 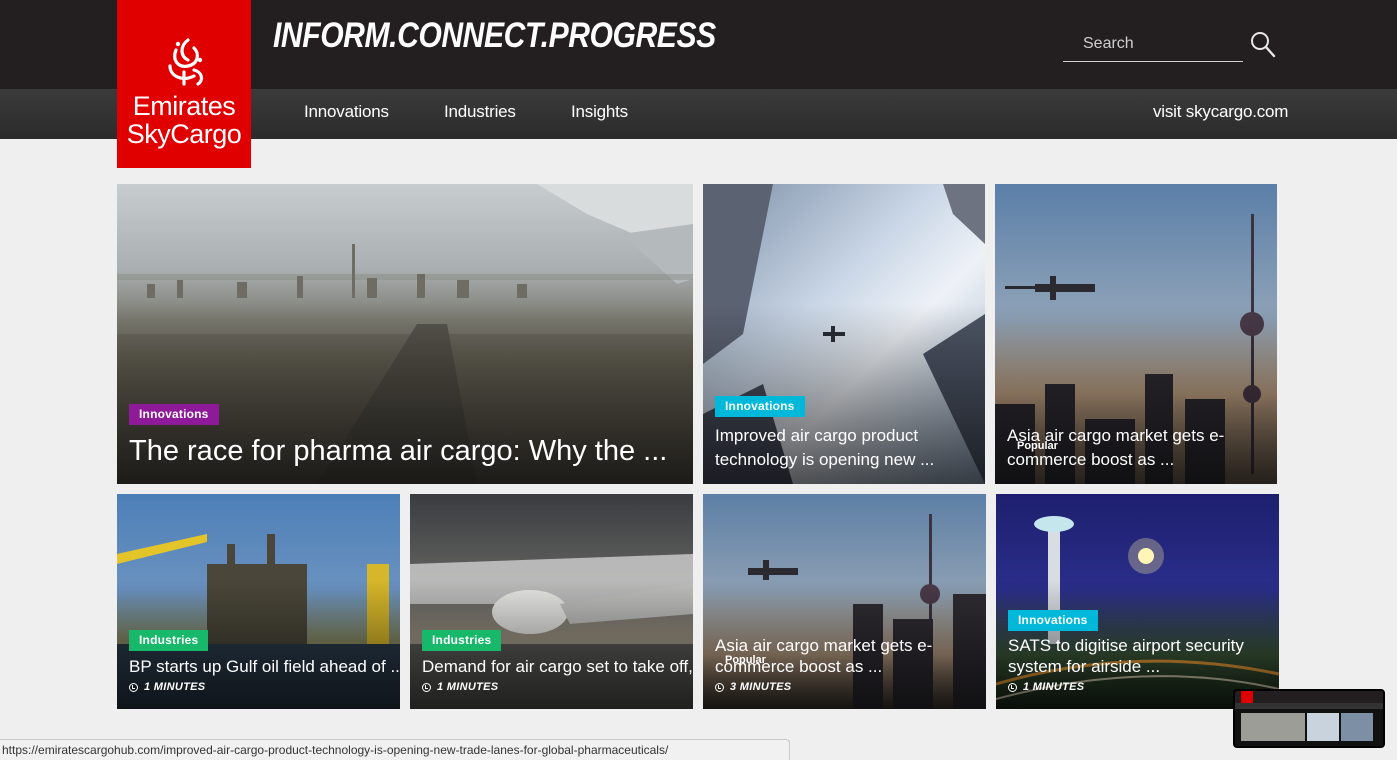 I want to click on site-tagline: INFORM.CONNECT.PROGRESS, so click(x=494, y=35).